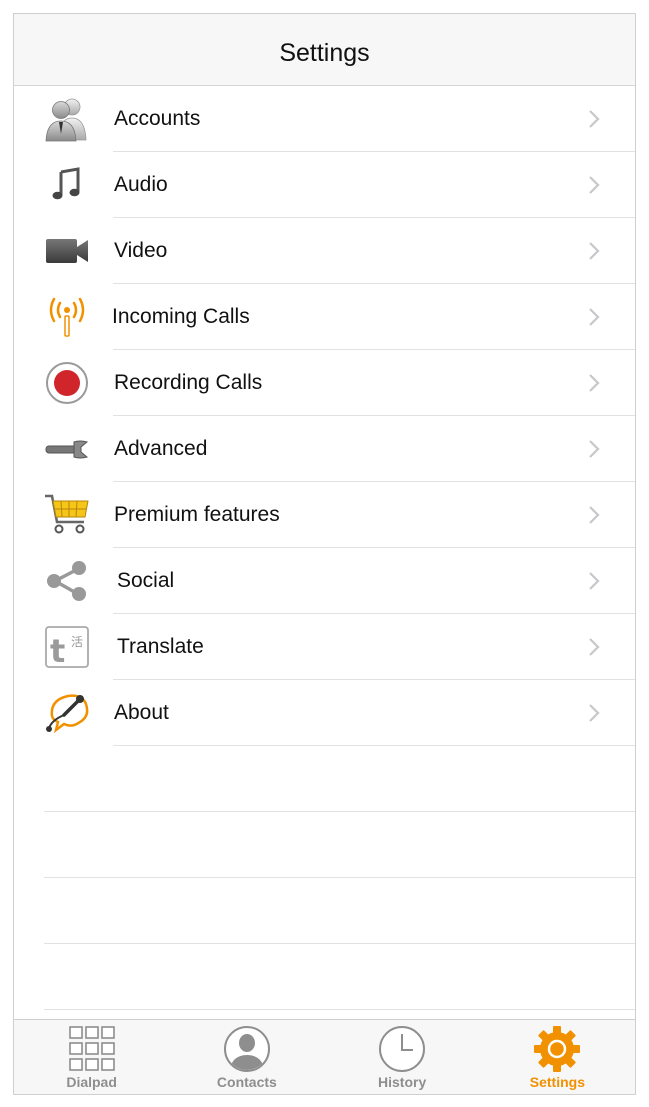  Describe the element at coordinates (324, 383) in the screenshot. I see `settings-item-recording-calls: Recording Calls` at that location.